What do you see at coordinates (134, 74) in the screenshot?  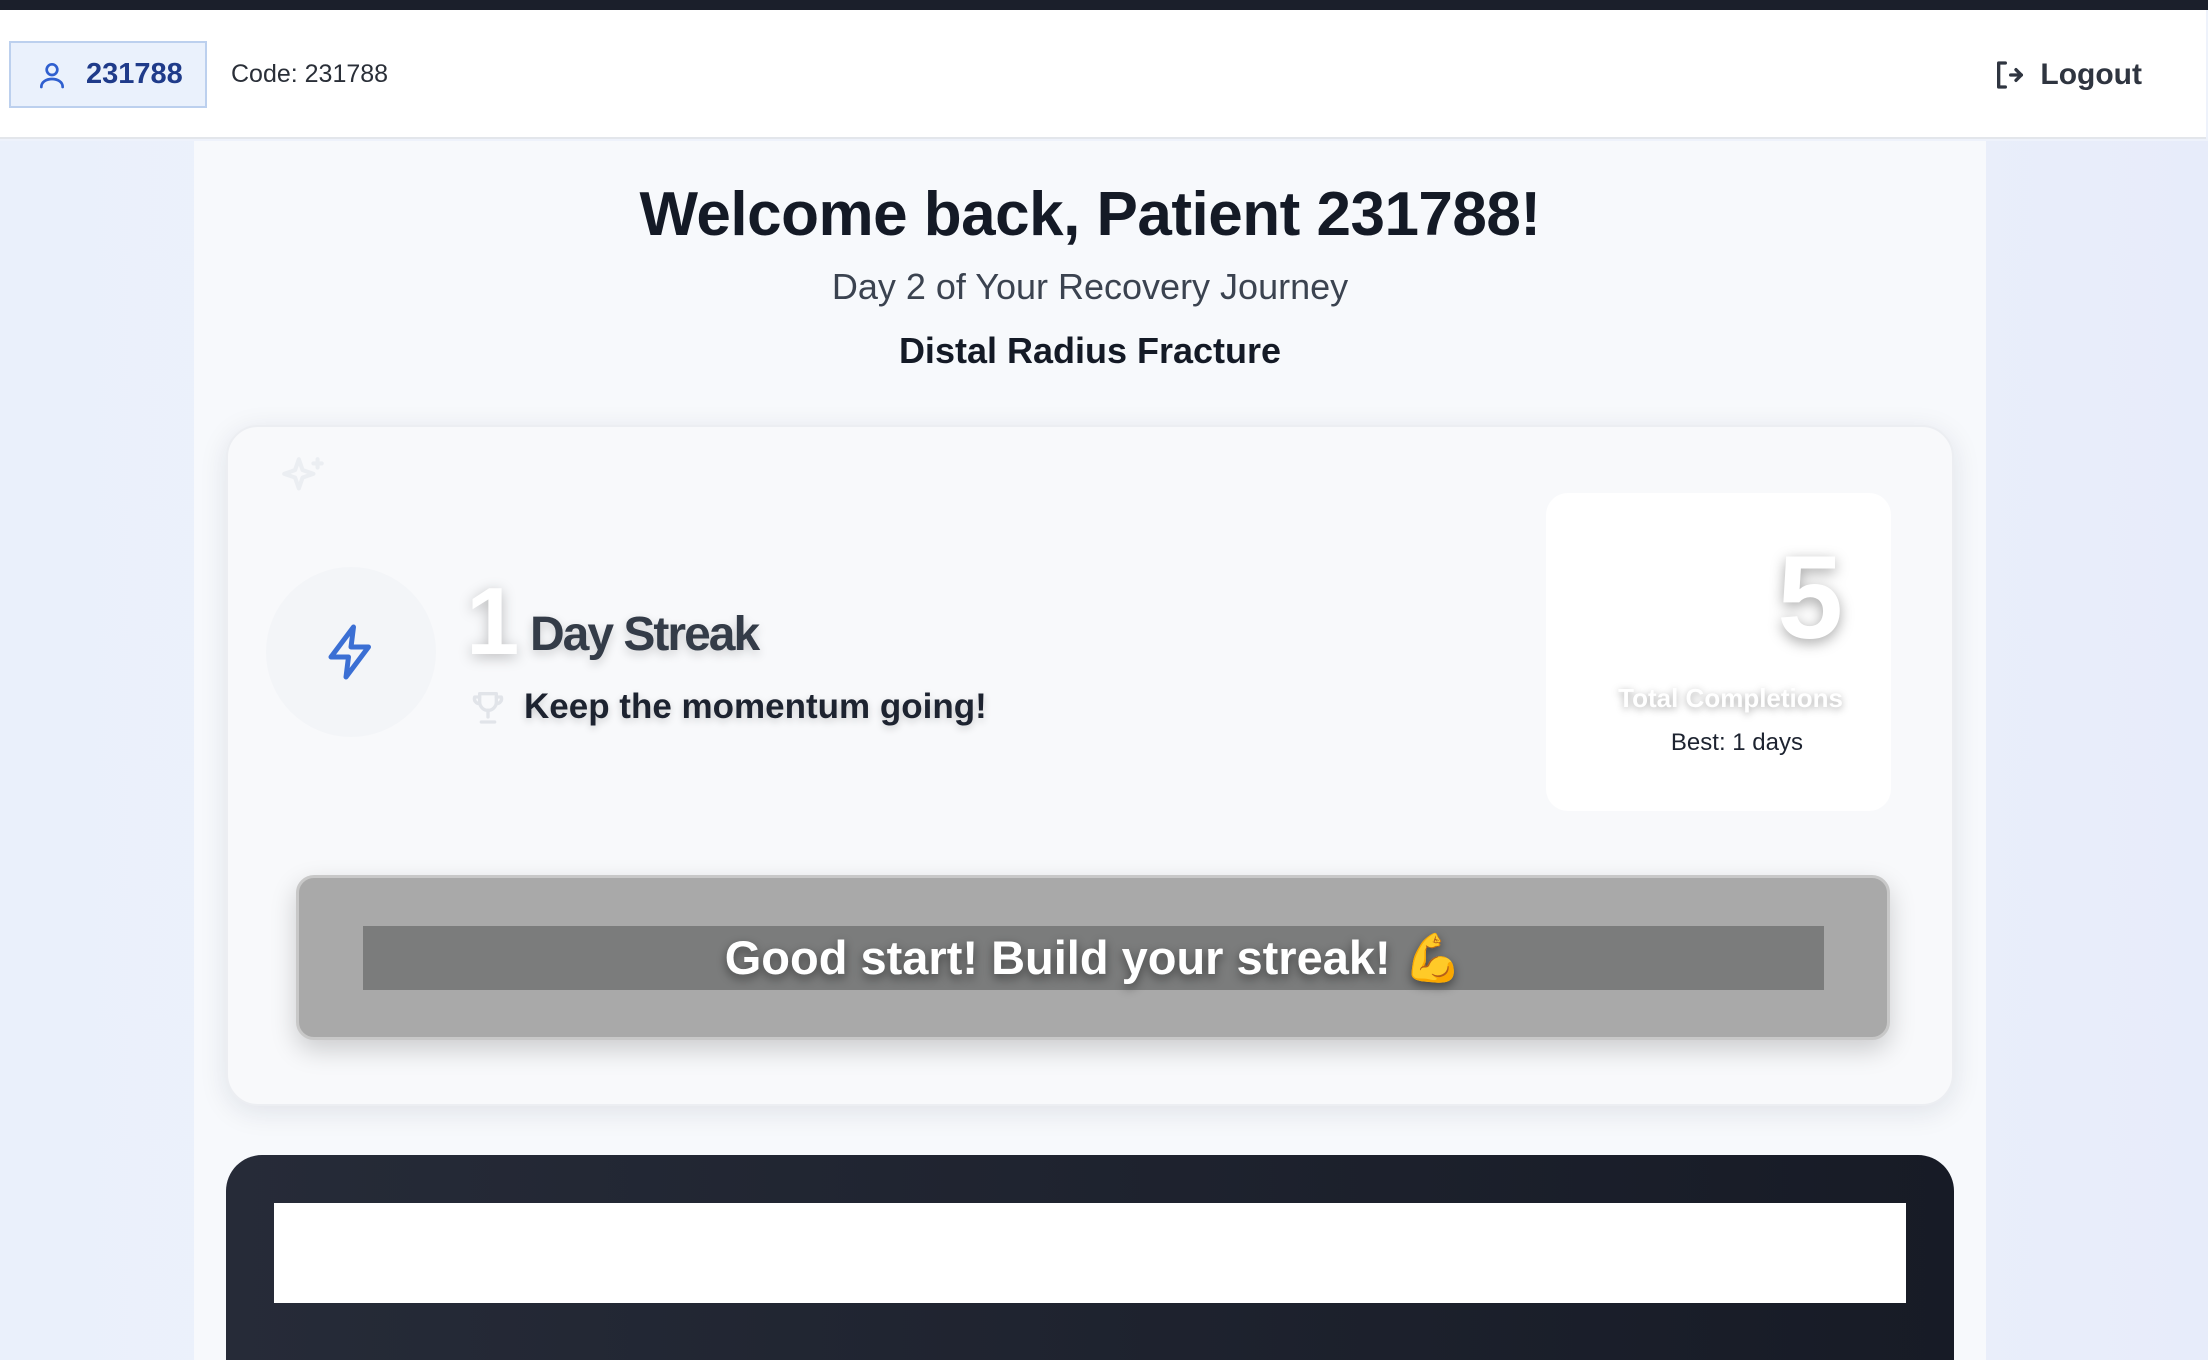 I see `user-id: 231788` at bounding box center [134, 74].